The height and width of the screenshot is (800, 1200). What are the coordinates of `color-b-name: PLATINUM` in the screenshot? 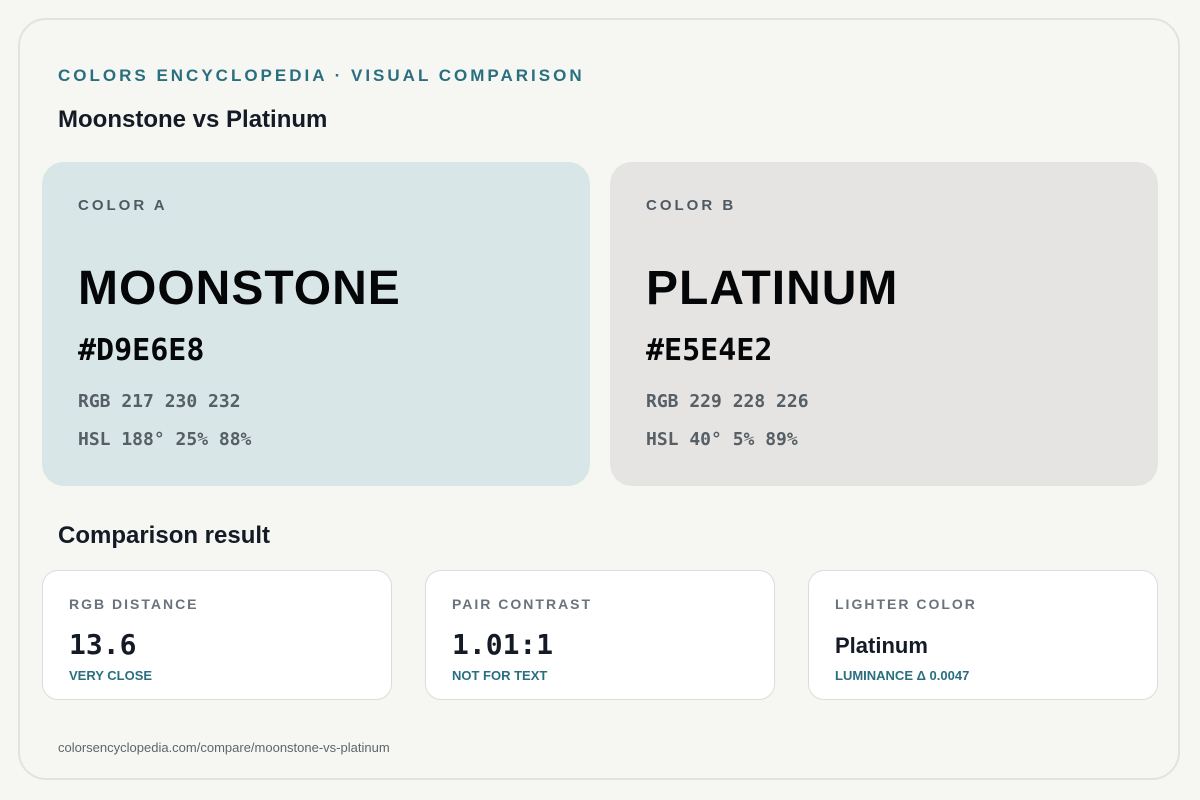 It's located at (772, 288).